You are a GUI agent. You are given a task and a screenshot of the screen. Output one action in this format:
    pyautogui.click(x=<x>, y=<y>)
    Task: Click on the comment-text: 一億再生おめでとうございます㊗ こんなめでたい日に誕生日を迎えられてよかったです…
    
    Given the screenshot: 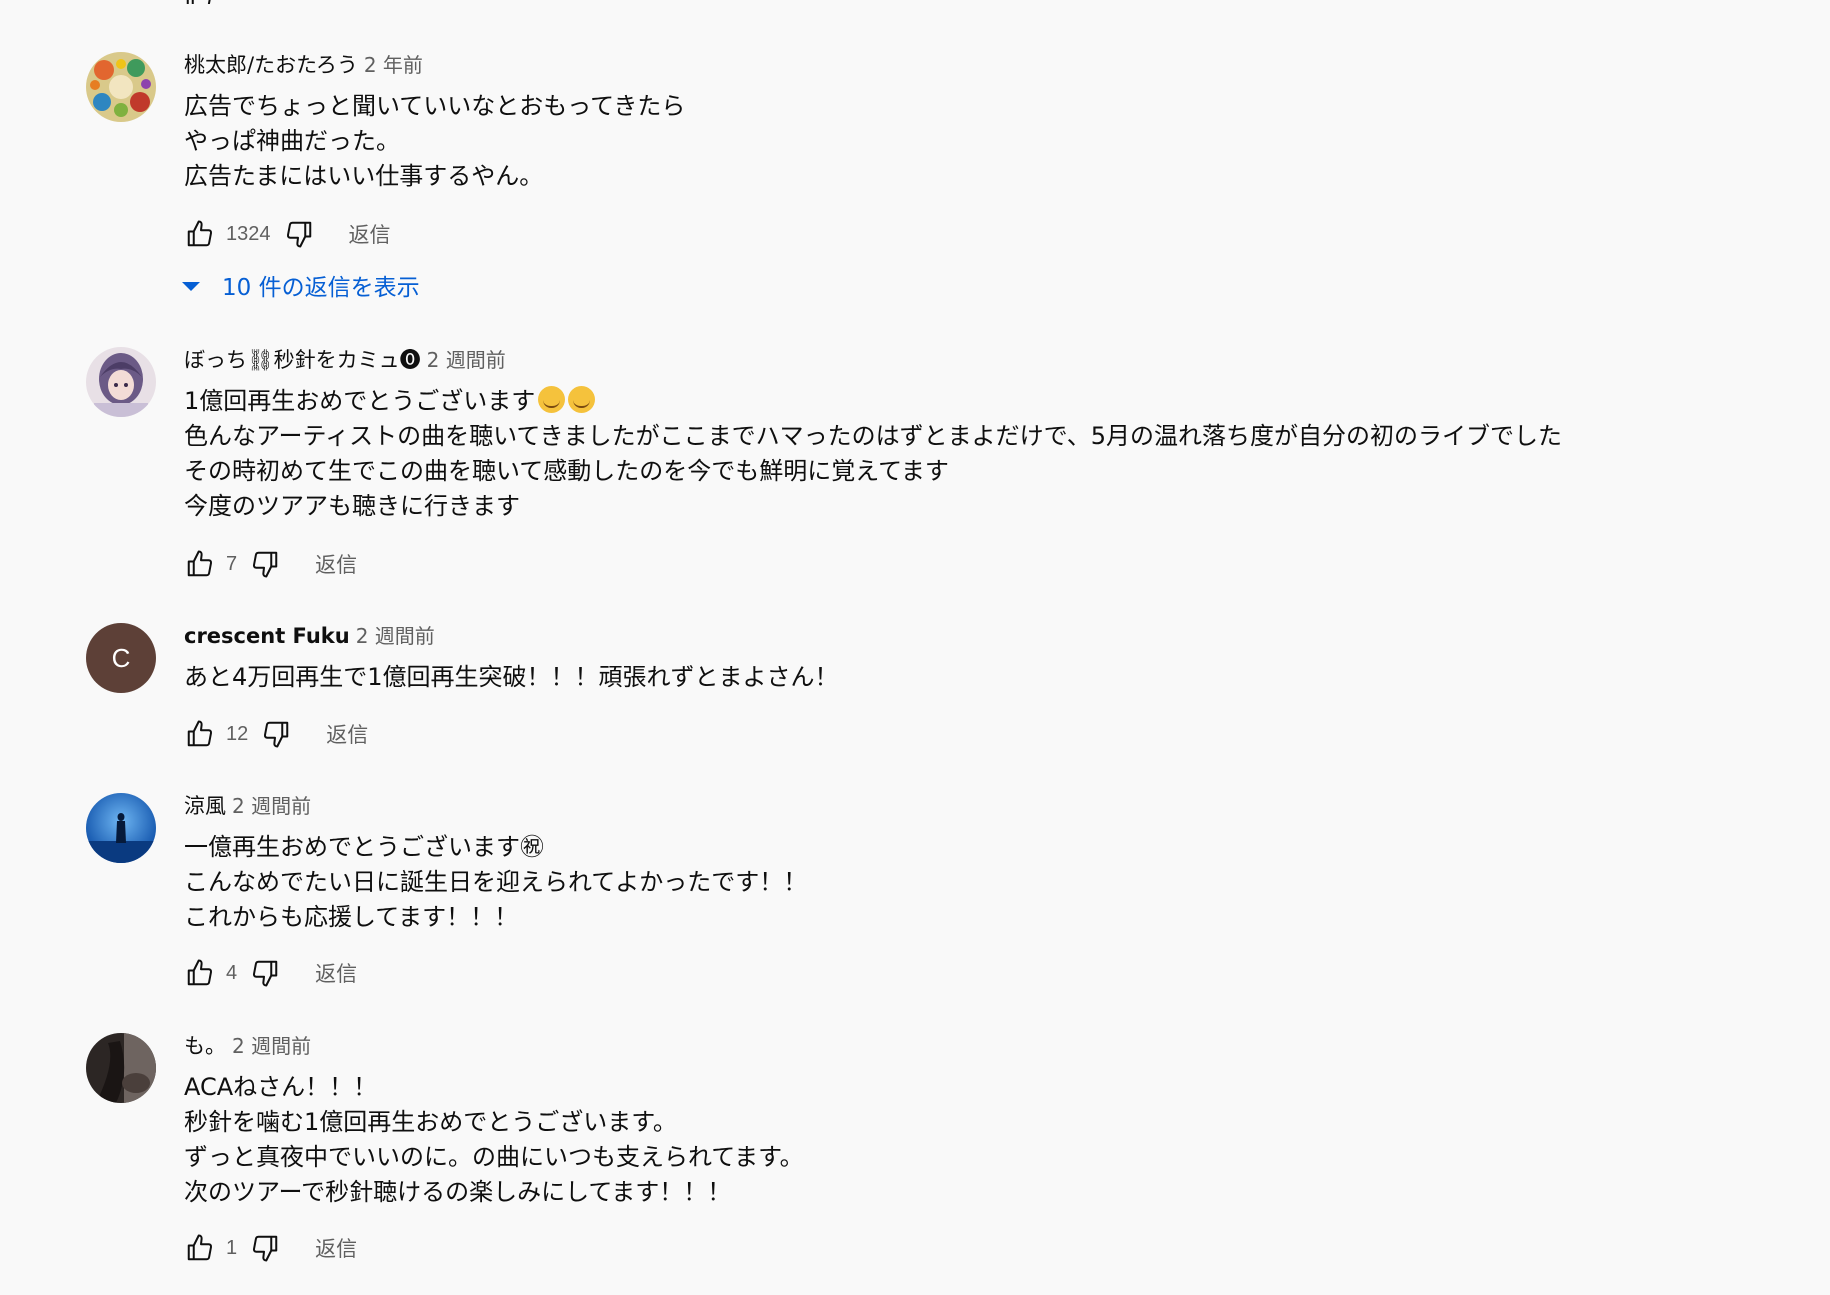 What is the action you would take?
    pyautogui.click(x=495, y=882)
    